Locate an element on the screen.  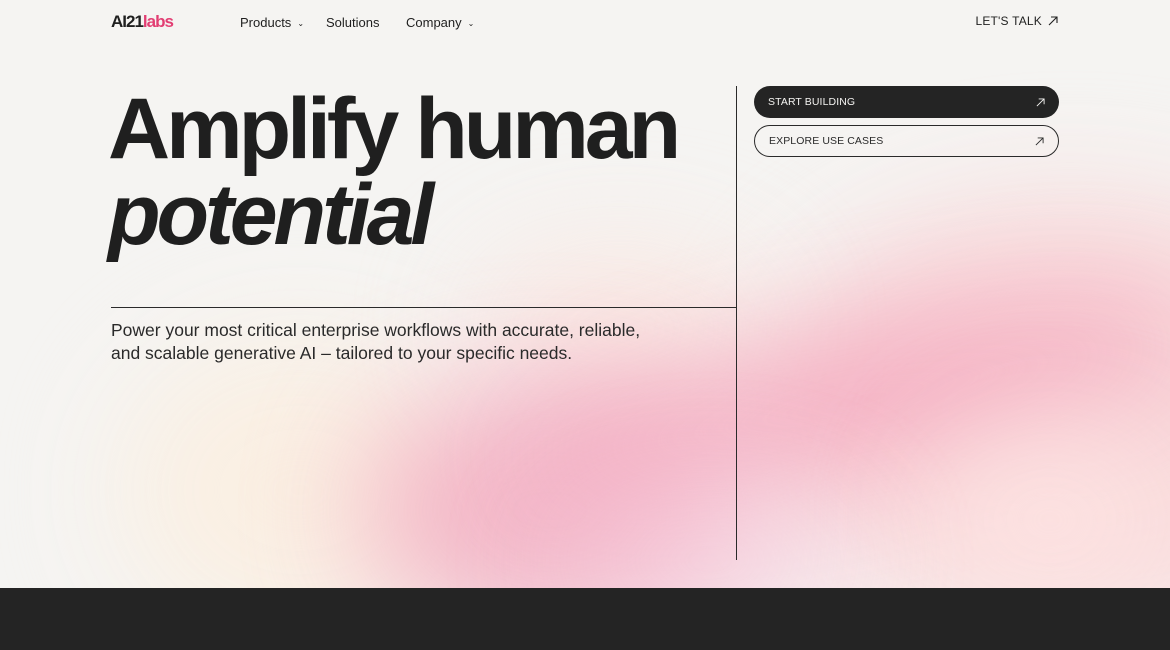
nav-item-products: Products ⌄ is located at coordinates (272, 22).